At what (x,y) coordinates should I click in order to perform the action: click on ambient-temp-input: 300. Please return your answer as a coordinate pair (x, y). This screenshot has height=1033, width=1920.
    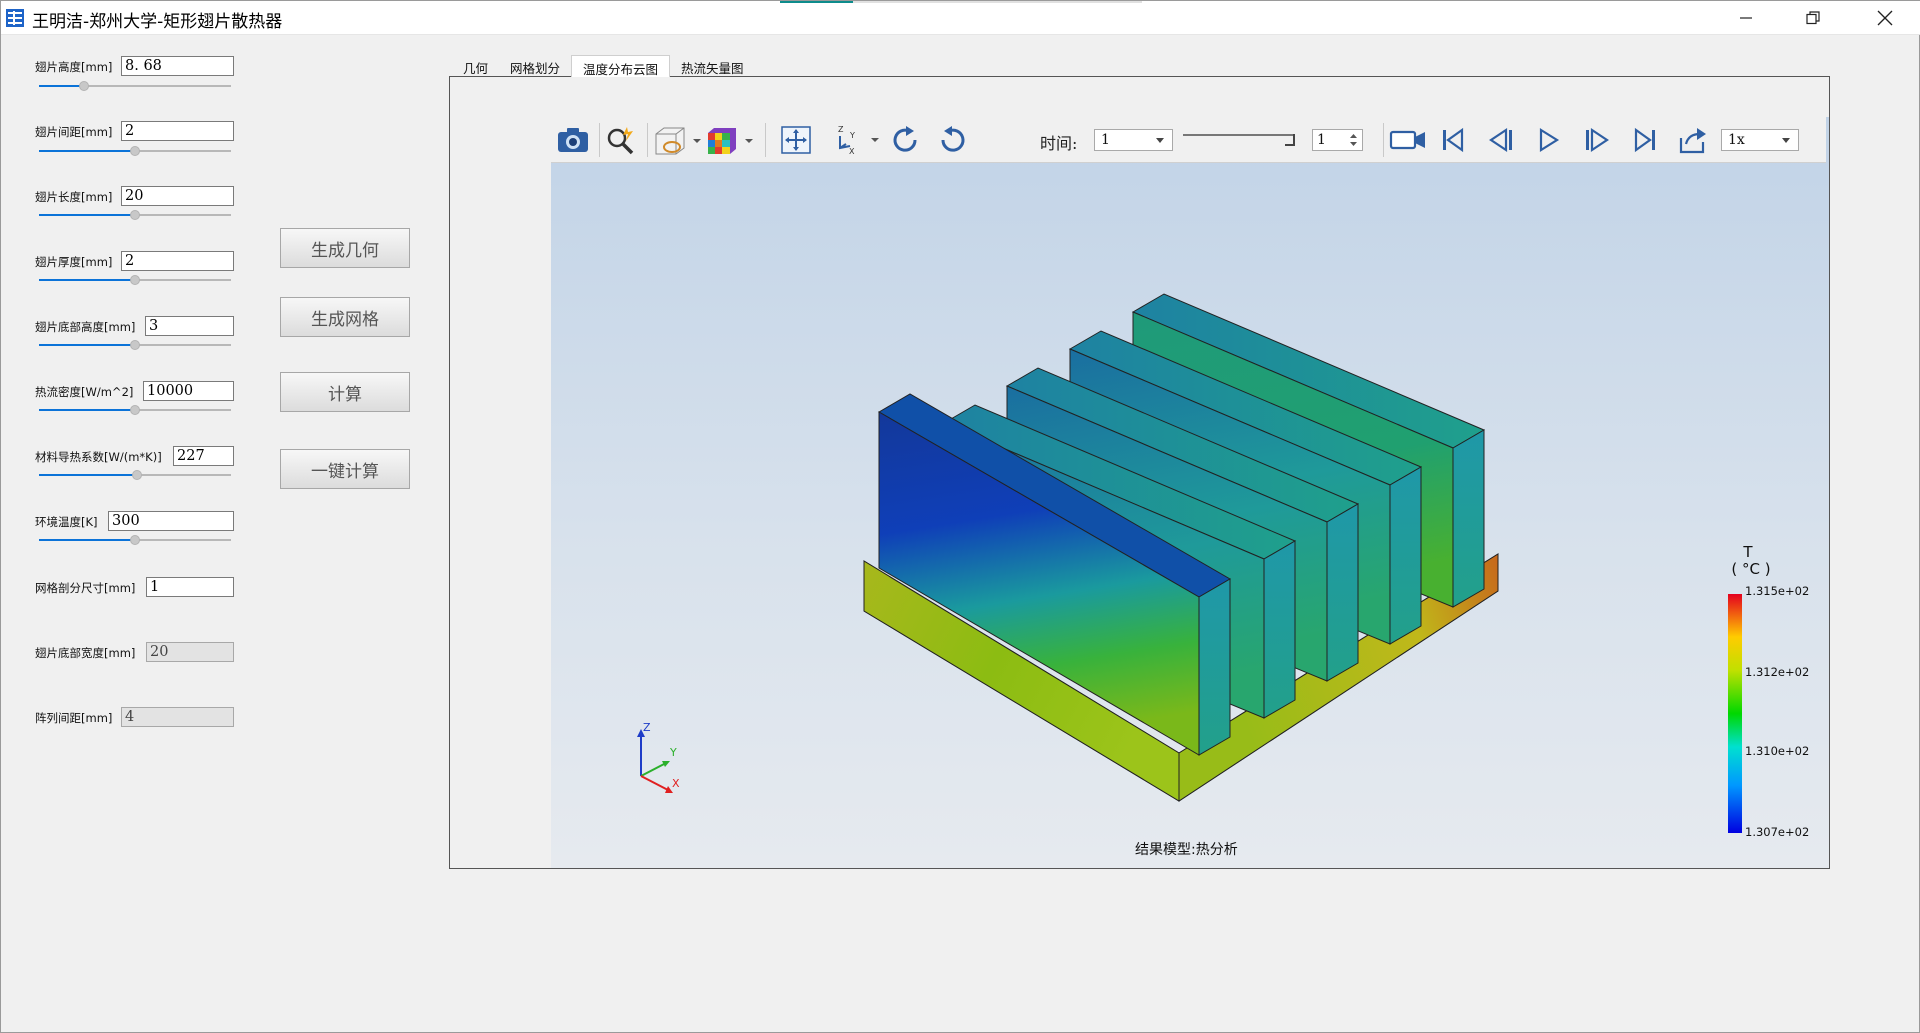
    Looking at the image, I should click on (171, 521).